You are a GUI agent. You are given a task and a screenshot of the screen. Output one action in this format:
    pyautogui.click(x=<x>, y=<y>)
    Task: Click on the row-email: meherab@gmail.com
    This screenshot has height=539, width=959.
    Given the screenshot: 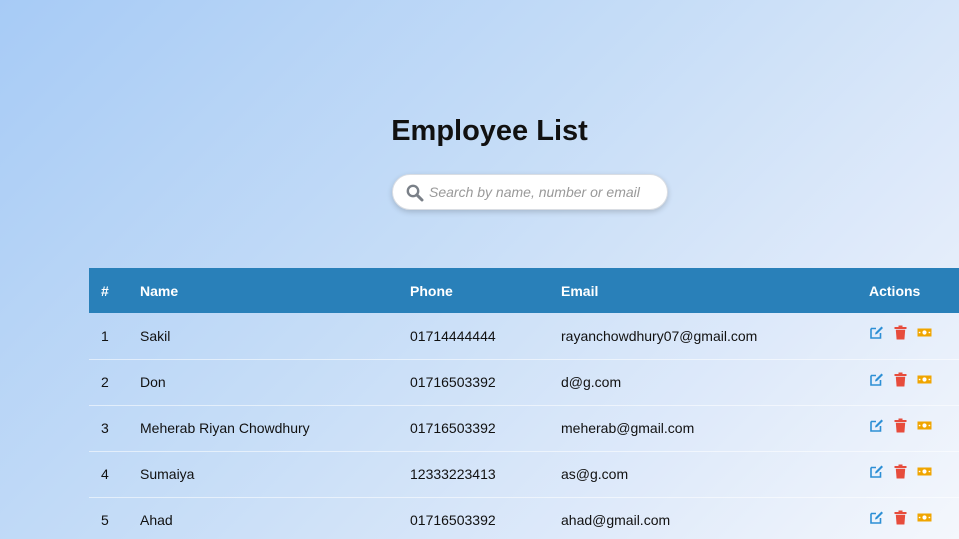 What is the action you would take?
    pyautogui.click(x=628, y=428)
    